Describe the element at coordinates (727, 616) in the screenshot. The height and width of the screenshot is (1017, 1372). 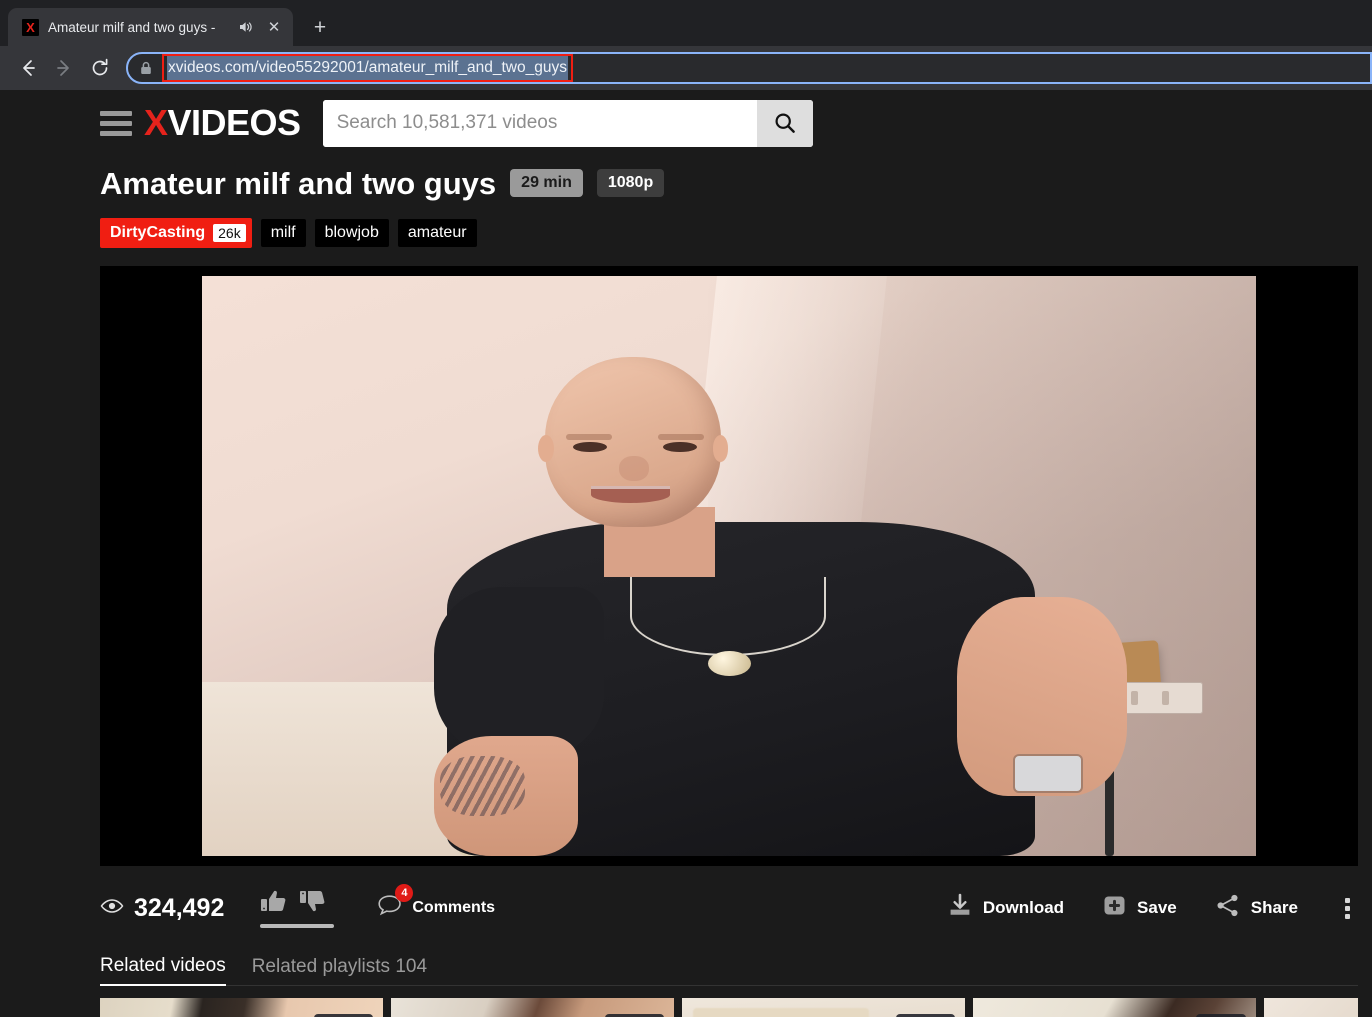
I see `subject-necklace` at that location.